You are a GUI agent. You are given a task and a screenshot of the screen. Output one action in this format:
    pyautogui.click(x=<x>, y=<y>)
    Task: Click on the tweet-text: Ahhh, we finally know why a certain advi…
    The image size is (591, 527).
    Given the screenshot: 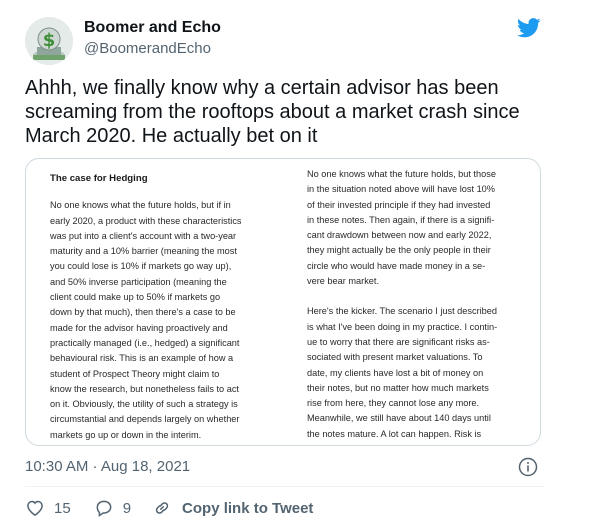 What is the action you would take?
    pyautogui.click(x=272, y=112)
    